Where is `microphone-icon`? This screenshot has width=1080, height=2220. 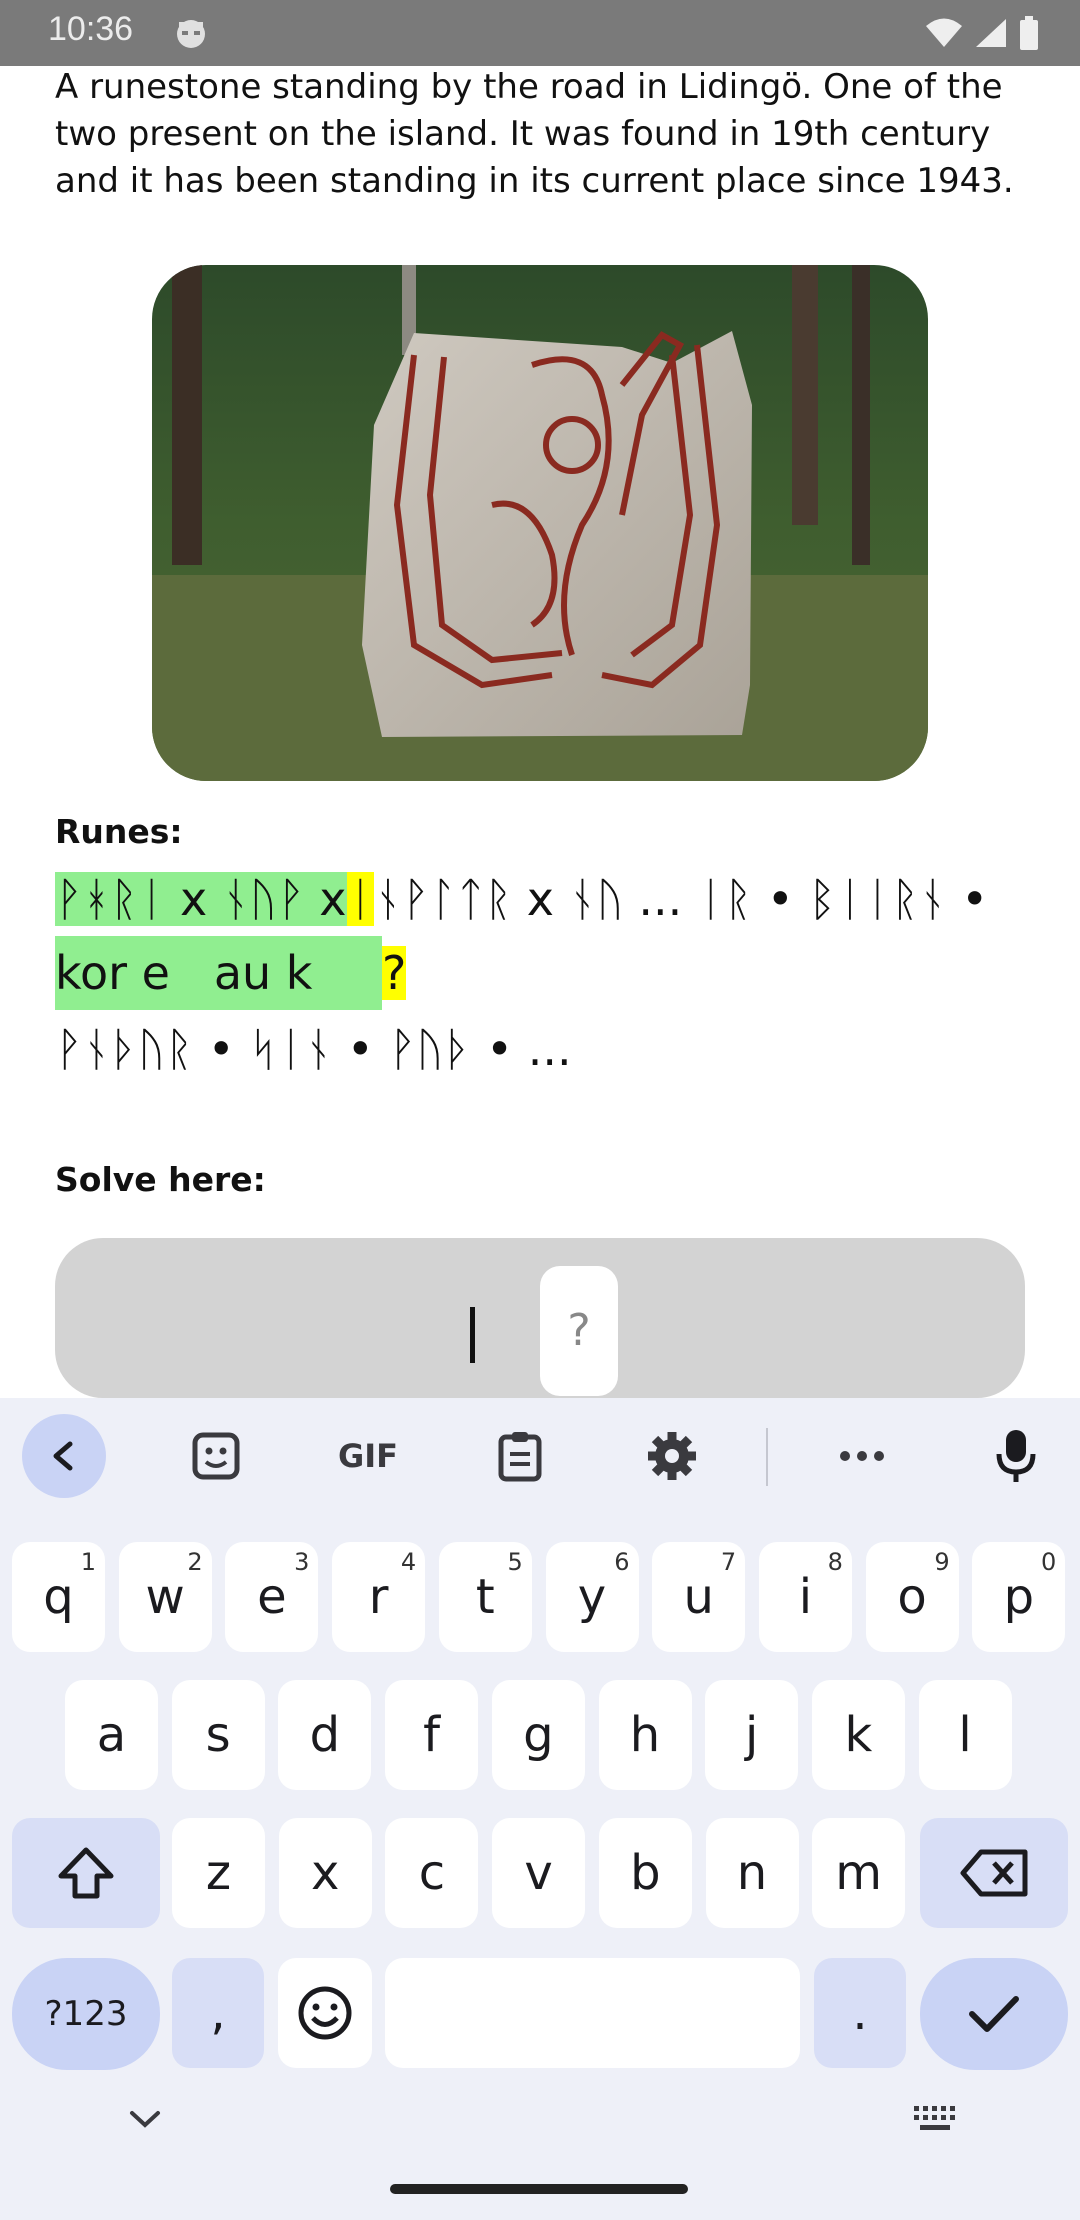
microphone-icon is located at coordinates (1016, 1456).